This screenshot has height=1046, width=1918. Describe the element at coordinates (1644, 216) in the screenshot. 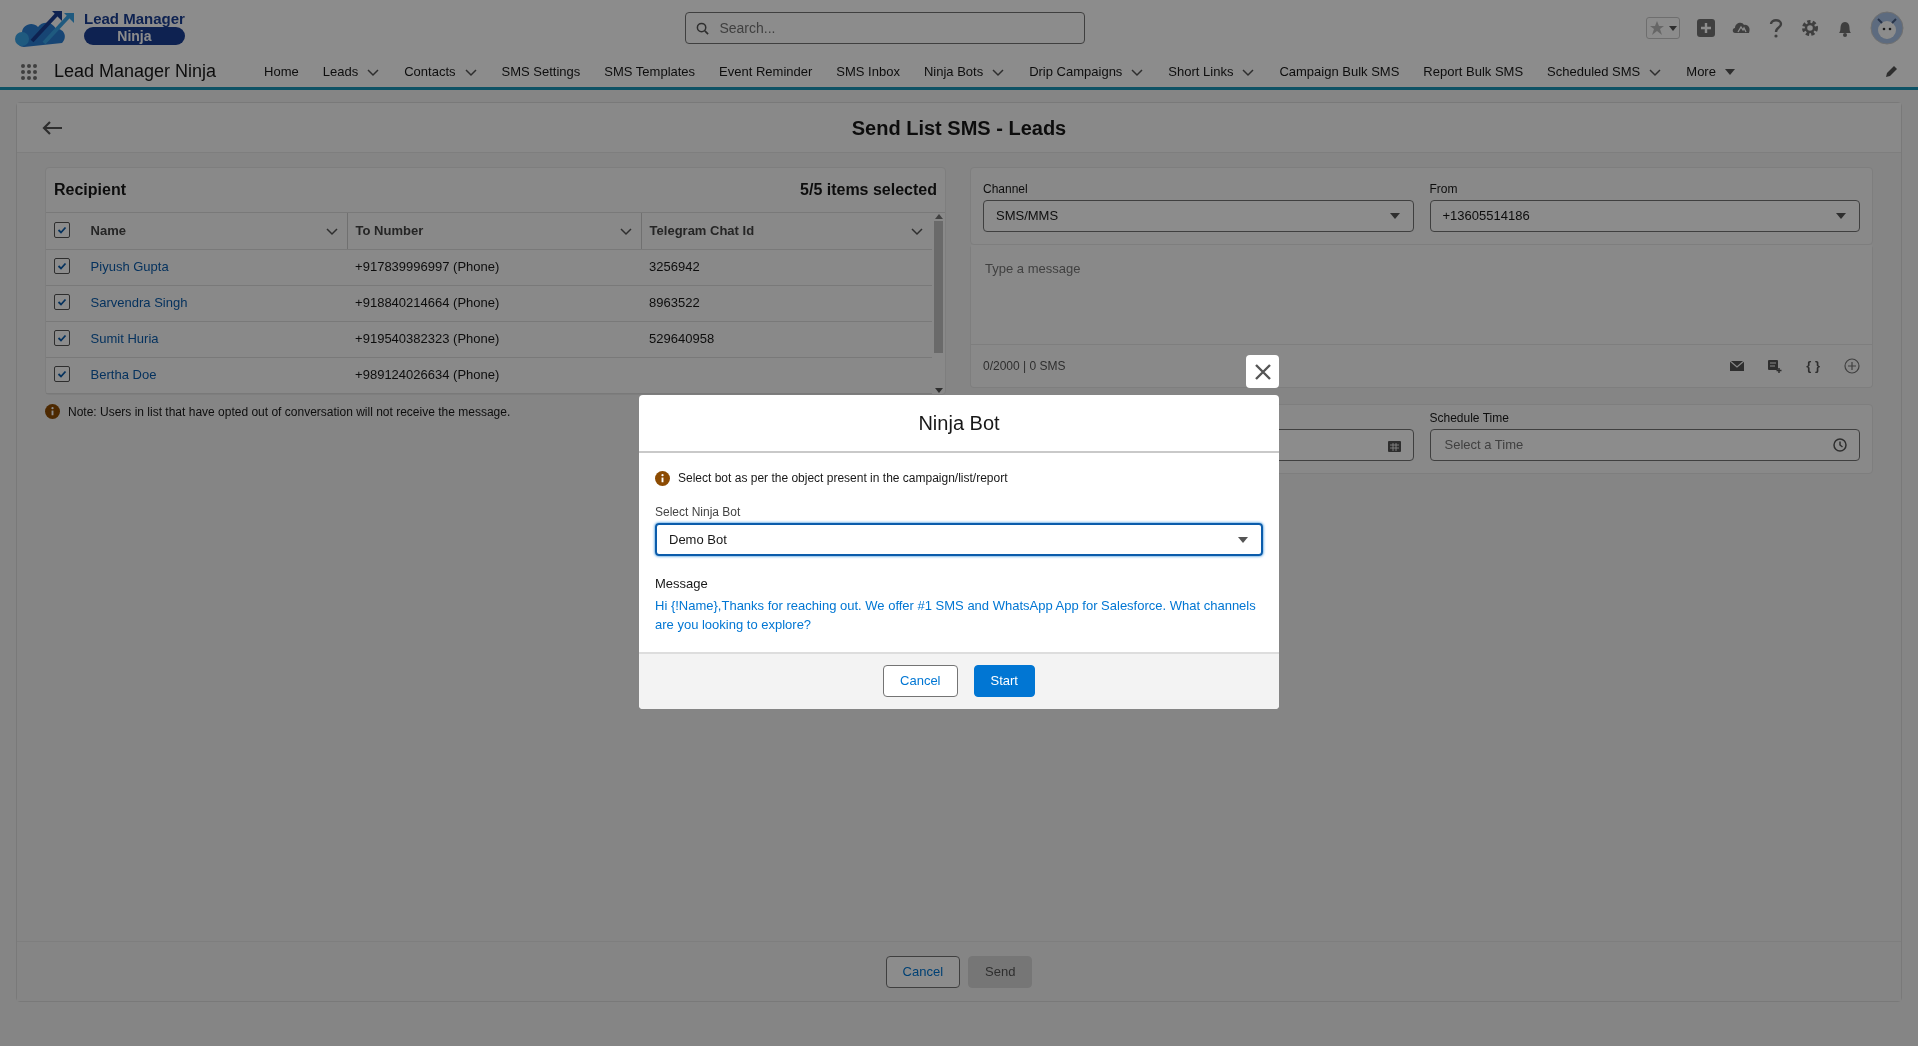

I see `from-select: +13605514186` at that location.